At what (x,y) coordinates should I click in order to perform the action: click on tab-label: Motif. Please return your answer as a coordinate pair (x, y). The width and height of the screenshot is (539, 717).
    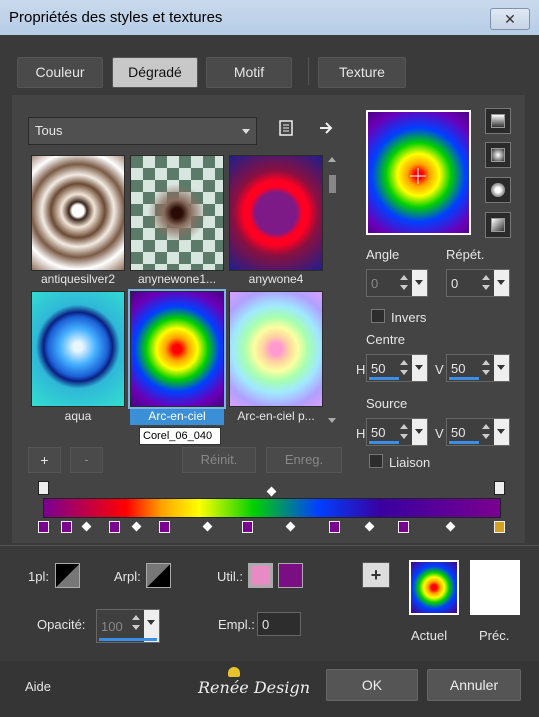
    Looking at the image, I should click on (249, 72).